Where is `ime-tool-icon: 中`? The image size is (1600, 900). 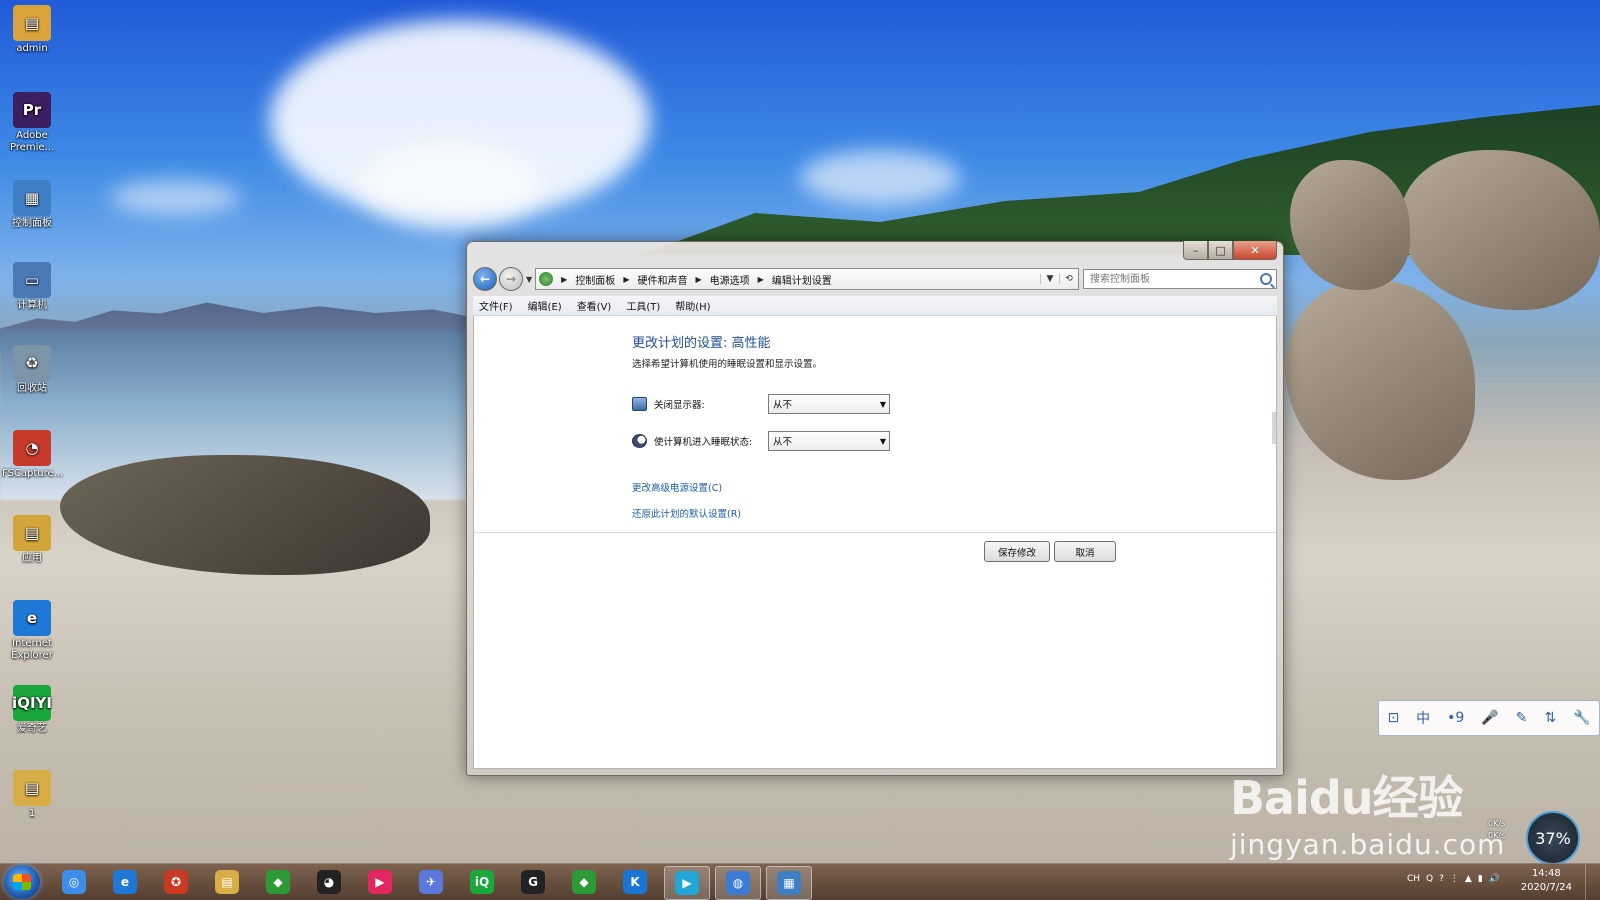
ime-tool-icon: 中 is located at coordinates (1423, 718).